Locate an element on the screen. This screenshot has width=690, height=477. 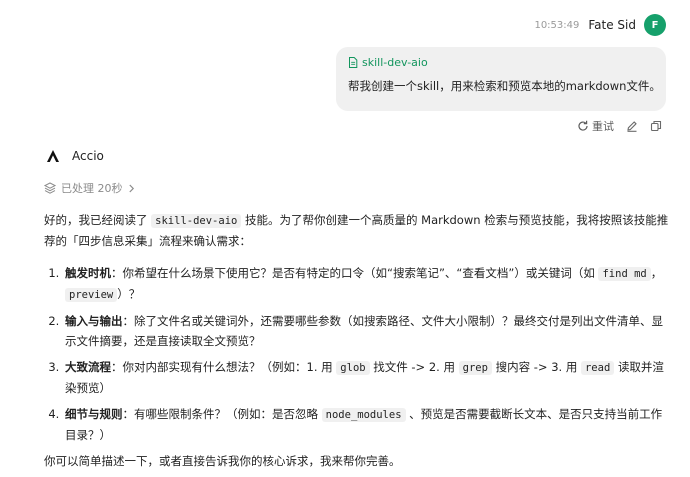
skill-tag-label: skill-dev-aio is located at coordinates (395, 62).